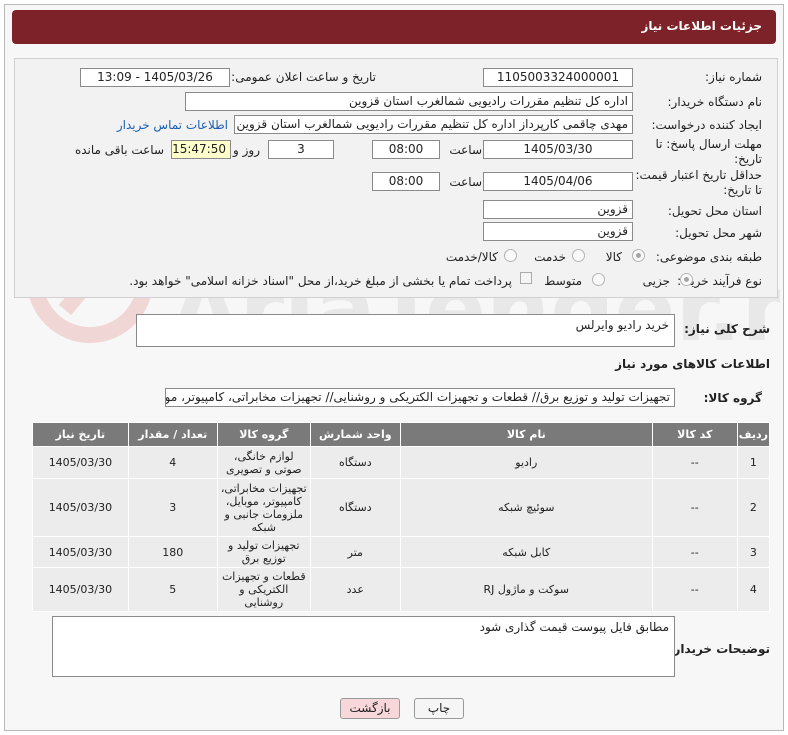 The width and height of the screenshot is (788, 735). What do you see at coordinates (694, 434) in the screenshot?
I see `col-code: کد کالا` at bounding box center [694, 434].